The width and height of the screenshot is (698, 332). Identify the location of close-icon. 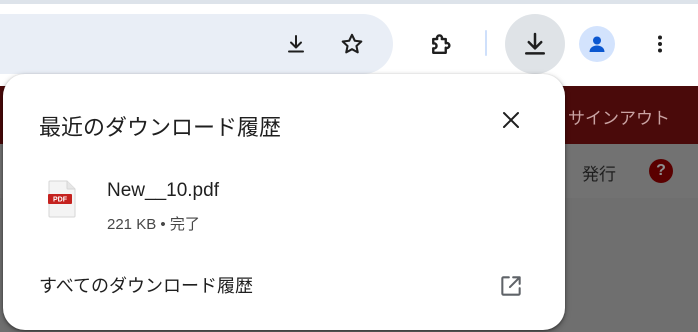
(511, 120).